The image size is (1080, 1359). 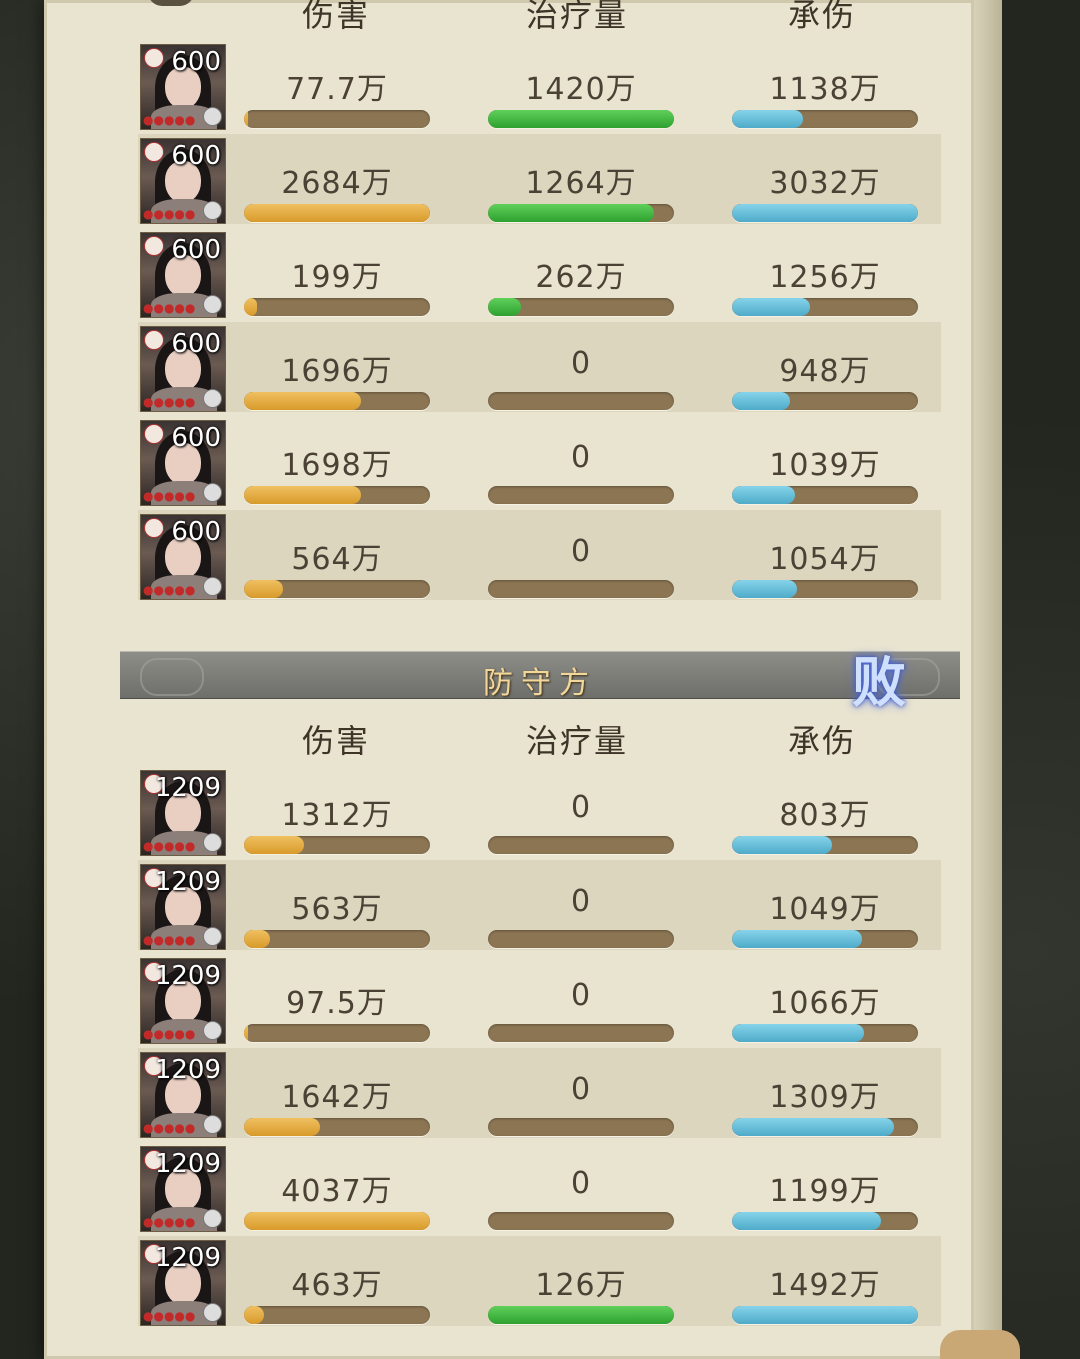 What do you see at coordinates (539, 1093) in the screenshot?
I see `hero-stats-row: 1209 ●●●●● 1642万 0 1309万` at bounding box center [539, 1093].